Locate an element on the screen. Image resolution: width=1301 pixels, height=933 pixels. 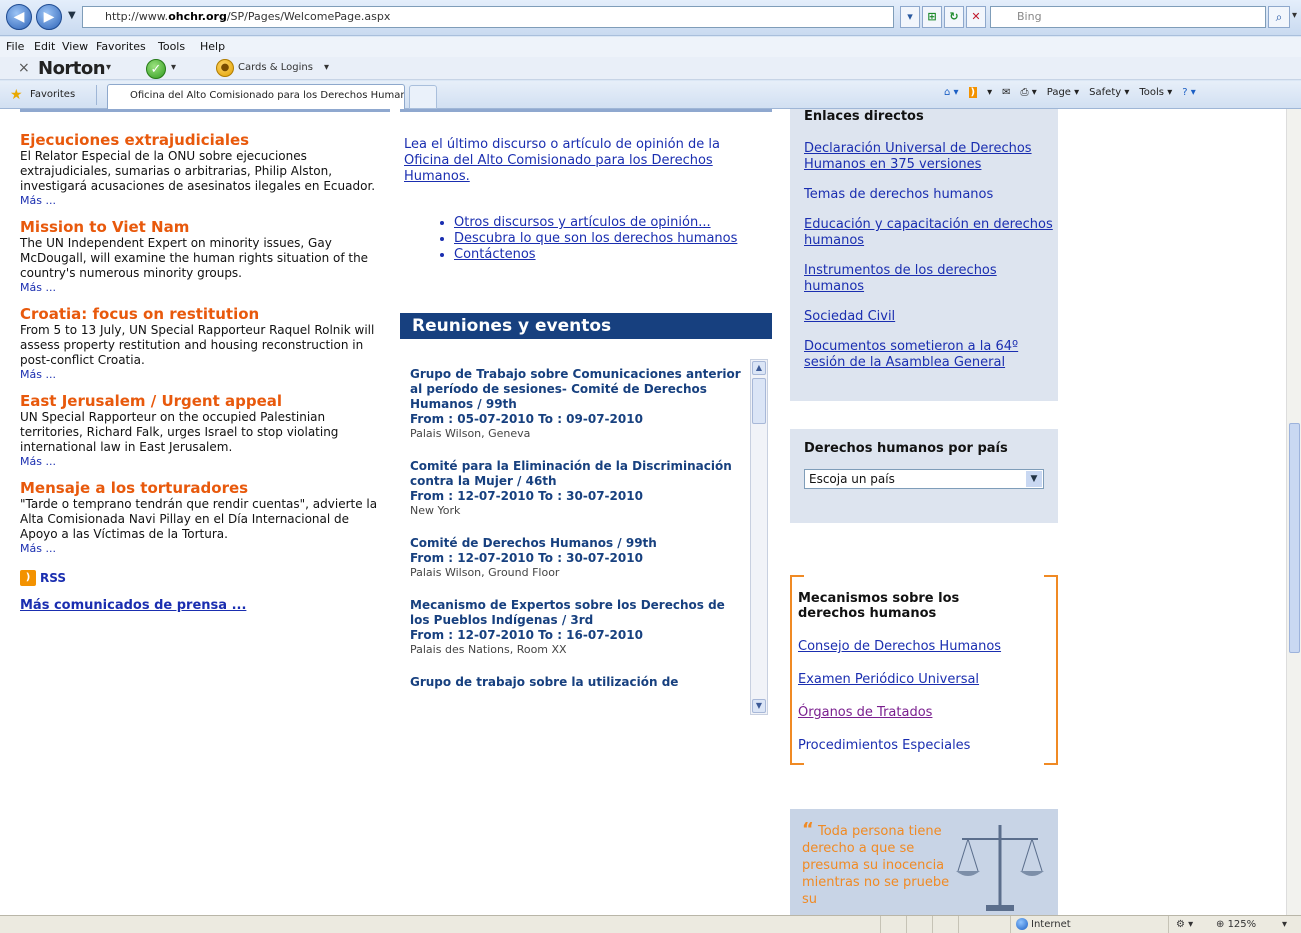
contact-link: Contáctenos is located at coordinates (495, 254).